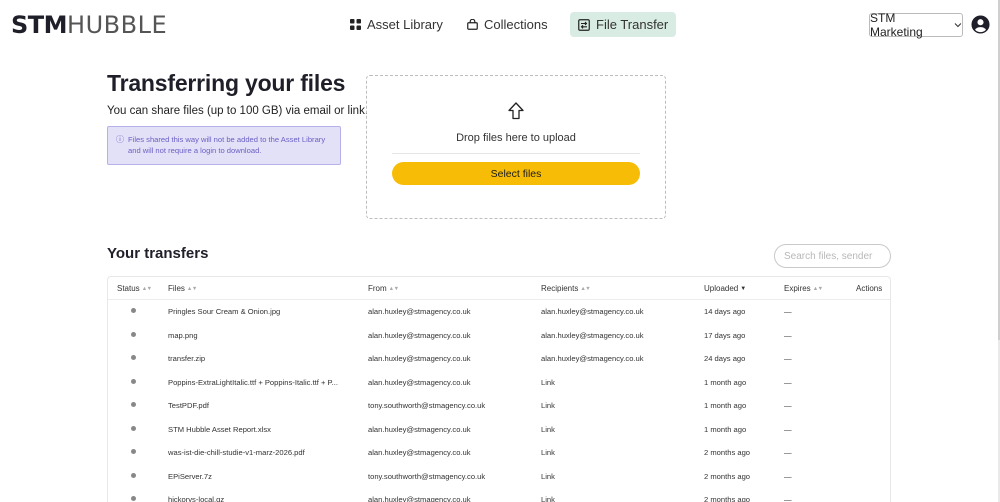 The width and height of the screenshot is (1000, 502). What do you see at coordinates (196, 498) in the screenshot?
I see `cell-files: hickorys-local.gz` at bounding box center [196, 498].